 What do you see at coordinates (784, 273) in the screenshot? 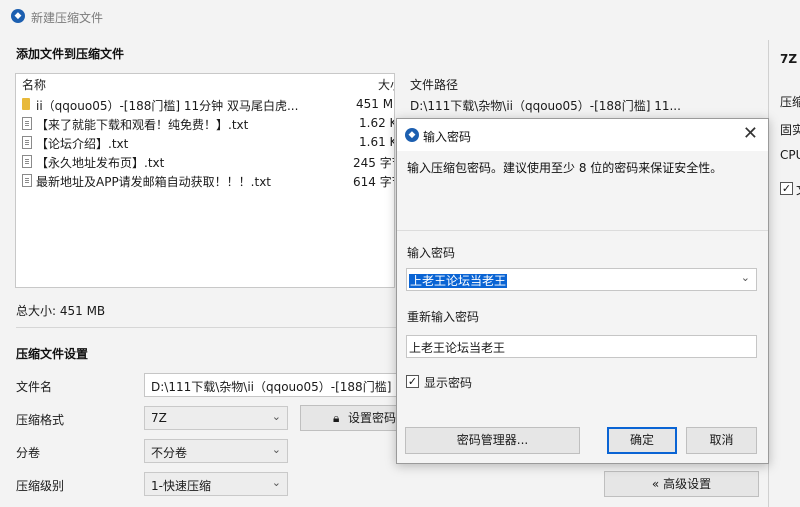
I see `right-panel: 7Z / 压缩 固实 CPU ✓ 文` at bounding box center [784, 273].